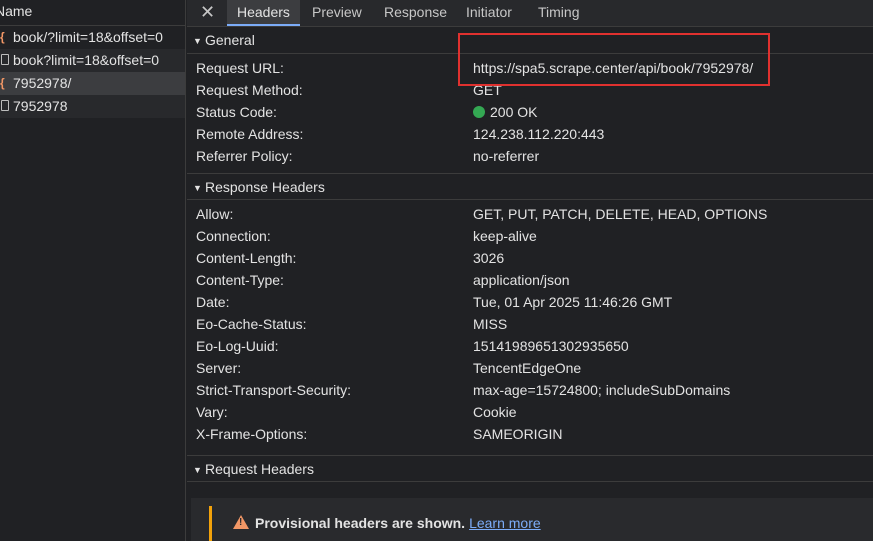  I want to click on warning-line: Provisional headers are shown.Learn more, so click(387, 523).